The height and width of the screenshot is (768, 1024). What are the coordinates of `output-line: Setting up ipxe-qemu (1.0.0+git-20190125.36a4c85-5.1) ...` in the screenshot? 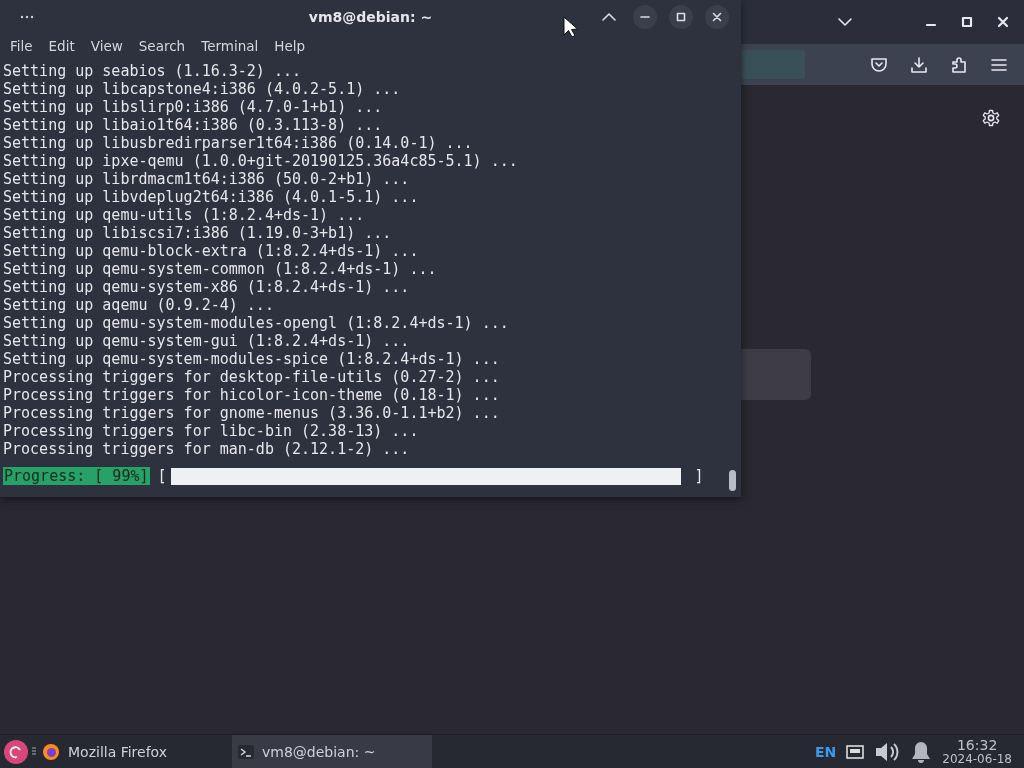 It's located at (261, 161).